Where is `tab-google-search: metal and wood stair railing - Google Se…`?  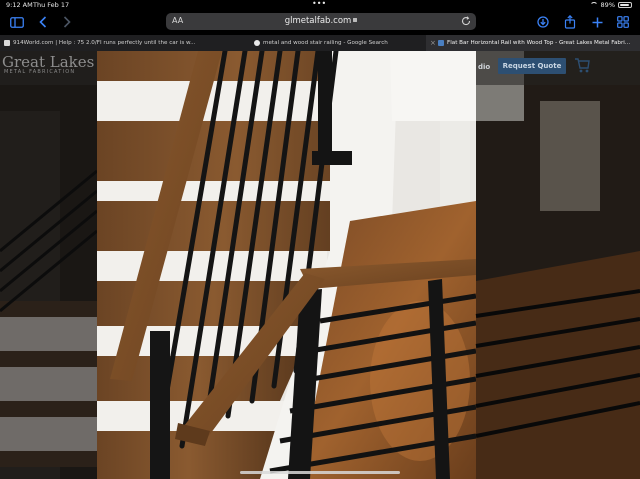 tab-google-search: metal and wood stair railing - Google Se… is located at coordinates (339, 43).